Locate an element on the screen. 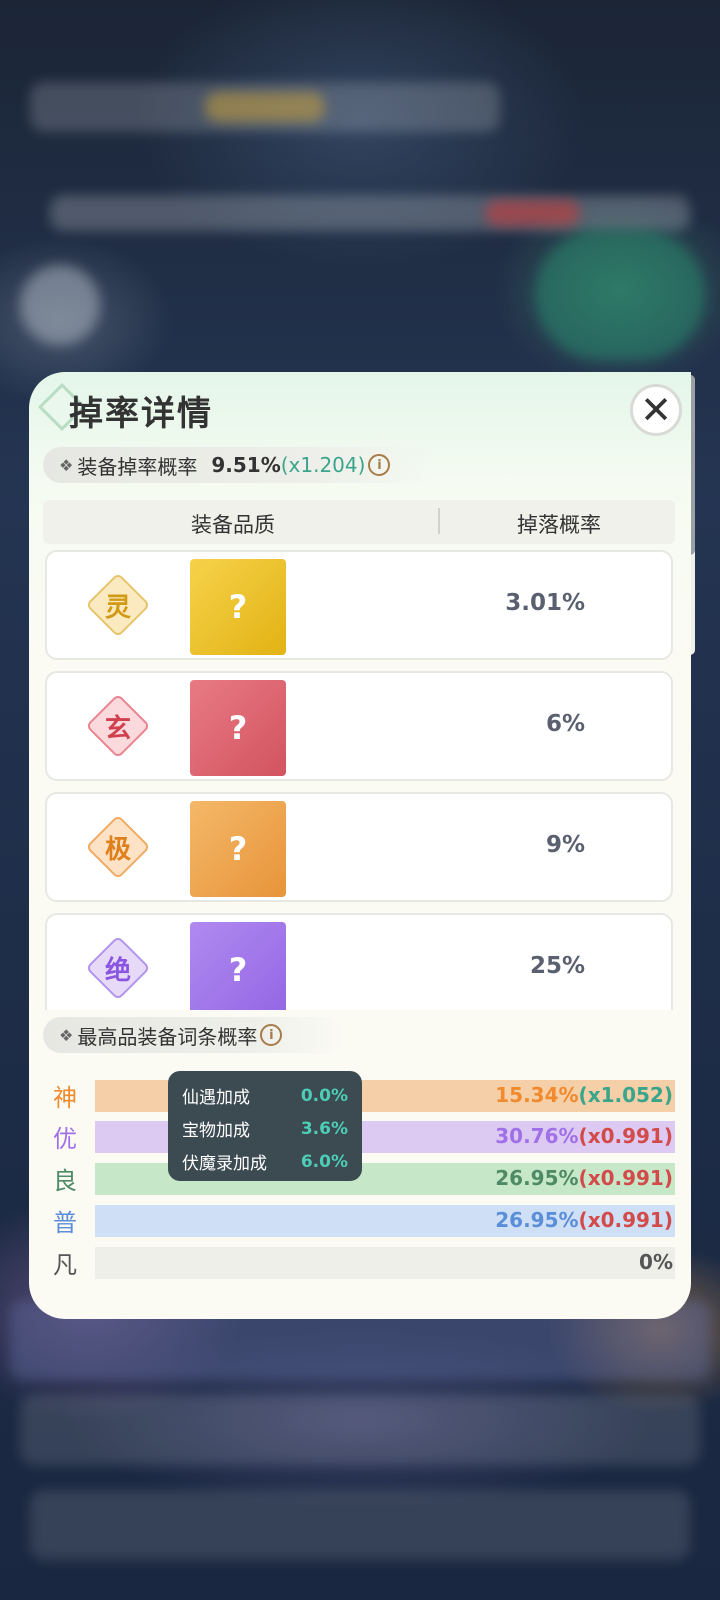 Image resolution: width=720 pixels, height=1600 pixels. tooltip-label: 仙遇加成 is located at coordinates (216, 1098).